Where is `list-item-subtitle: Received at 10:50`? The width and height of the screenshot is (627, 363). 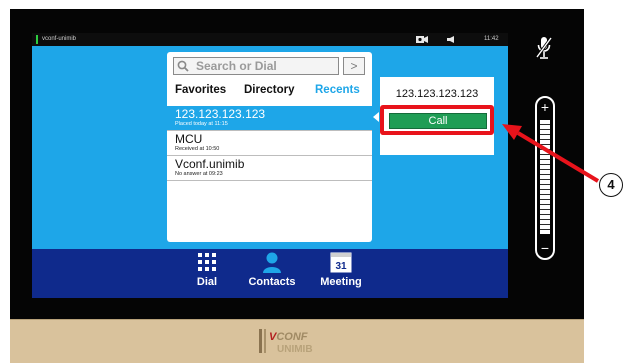
list-item-subtitle: Received at 10:50 is located at coordinates (197, 149).